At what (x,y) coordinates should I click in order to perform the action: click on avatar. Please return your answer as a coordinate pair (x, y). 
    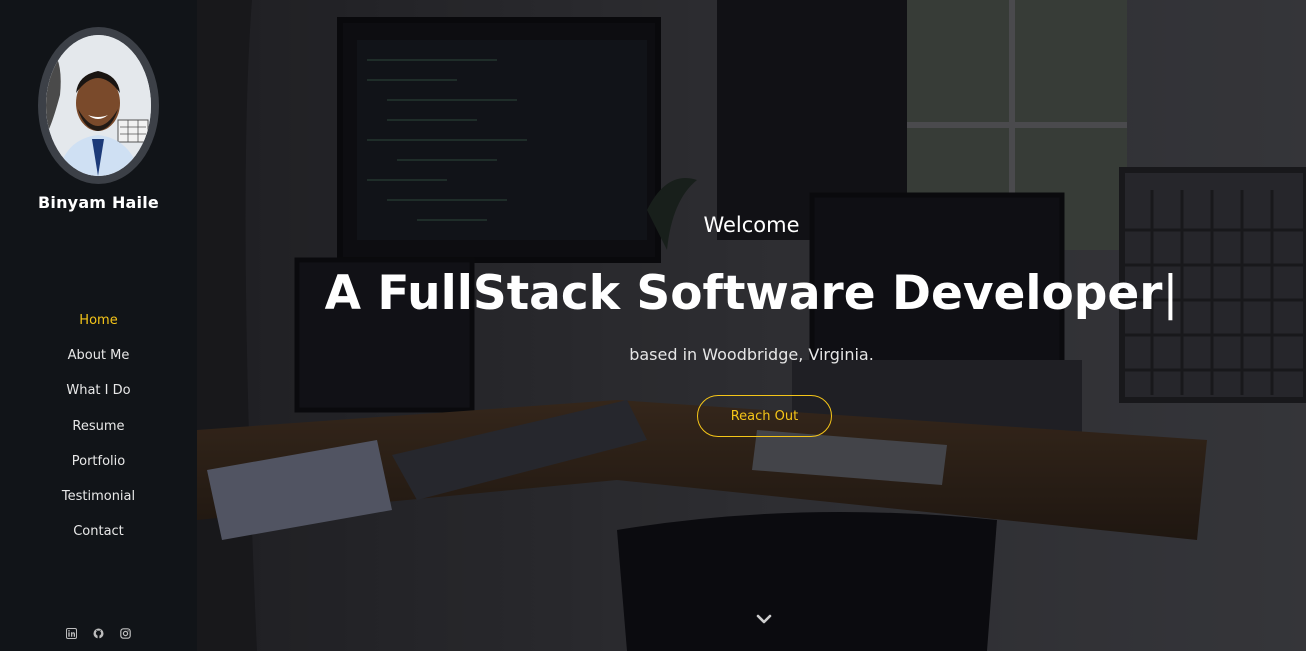
    Looking at the image, I should click on (98, 105).